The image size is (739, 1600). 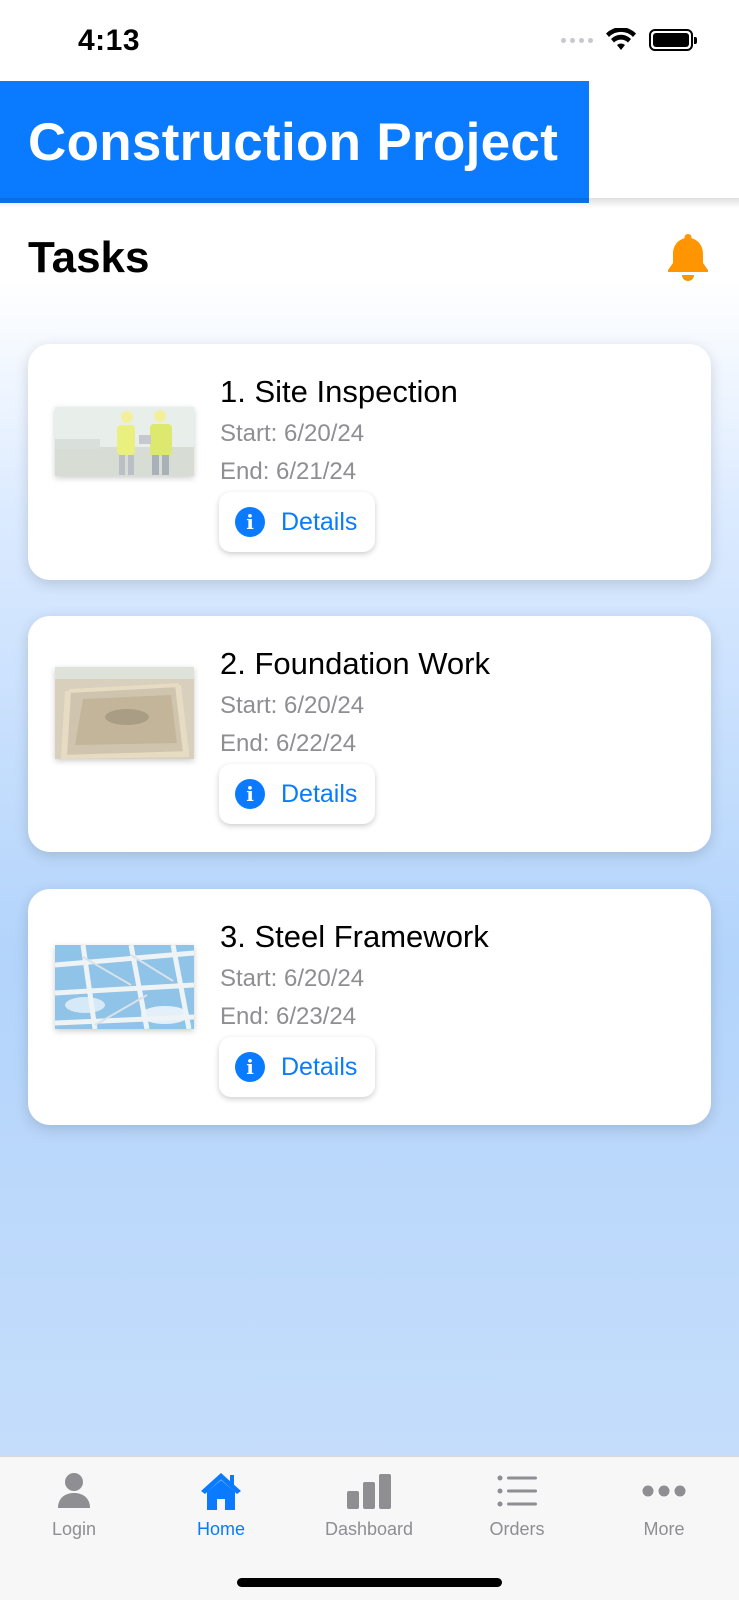 I want to click on task-title: 2. Foundation Work, so click(x=355, y=663).